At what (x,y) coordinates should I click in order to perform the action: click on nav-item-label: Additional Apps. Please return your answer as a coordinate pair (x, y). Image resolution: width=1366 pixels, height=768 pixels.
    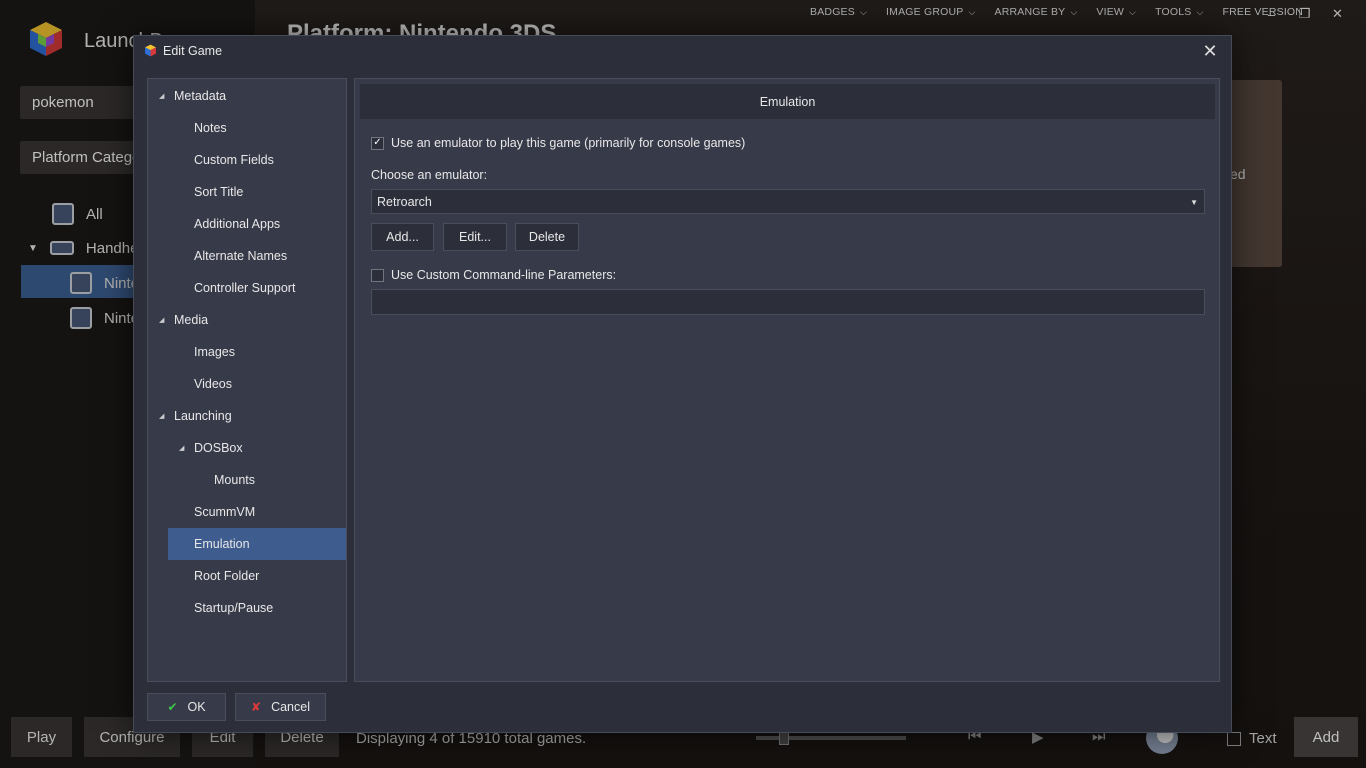
    Looking at the image, I should click on (237, 224).